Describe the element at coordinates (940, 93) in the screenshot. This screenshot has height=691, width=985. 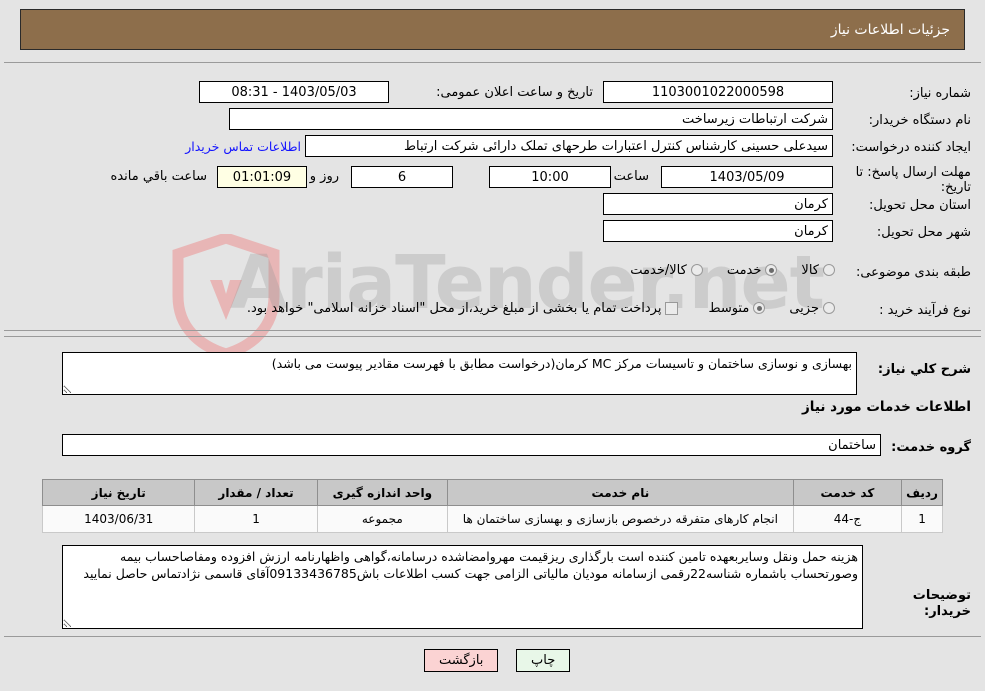
I see `label-need-number: شماره نیاز:` at that location.